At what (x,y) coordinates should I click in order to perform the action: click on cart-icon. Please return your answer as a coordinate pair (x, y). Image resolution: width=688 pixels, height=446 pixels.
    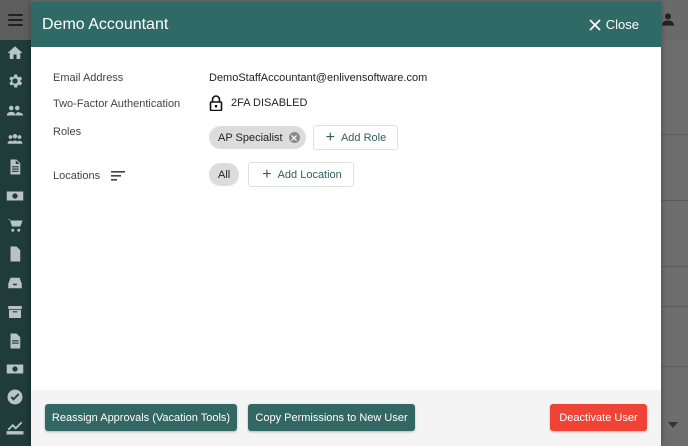
    Looking at the image, I should click on (15, 225).